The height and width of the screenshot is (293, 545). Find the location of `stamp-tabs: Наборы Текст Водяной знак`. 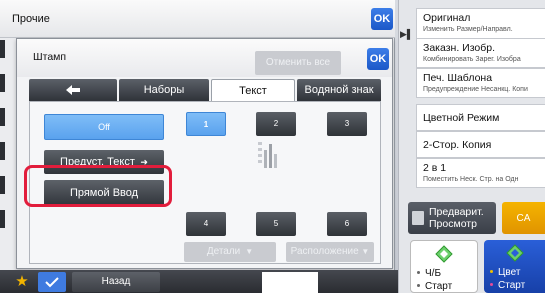

stamp-tabs: Наборы Текст Водяной знак is located at coordinates (205, 90).